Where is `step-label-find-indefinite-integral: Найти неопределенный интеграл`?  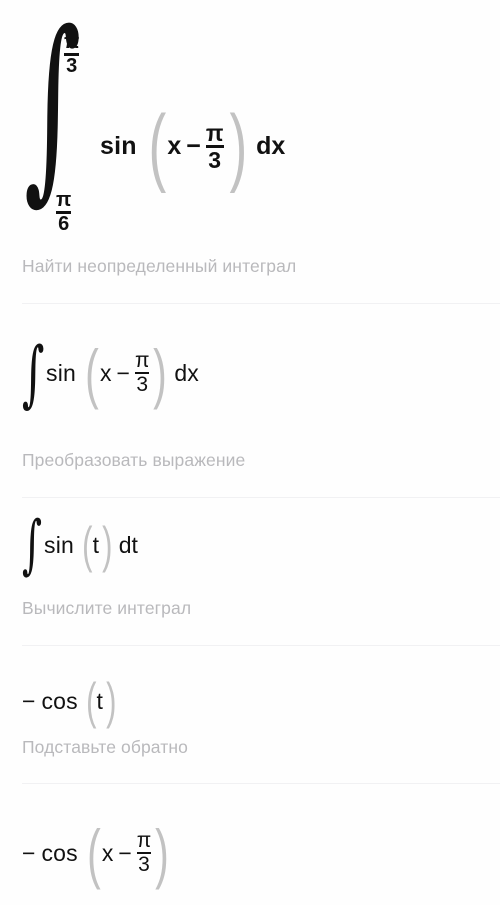 step-label-find-indefinite-integral: Найти неопределенный интеграл is located at coordinates (159, 266).